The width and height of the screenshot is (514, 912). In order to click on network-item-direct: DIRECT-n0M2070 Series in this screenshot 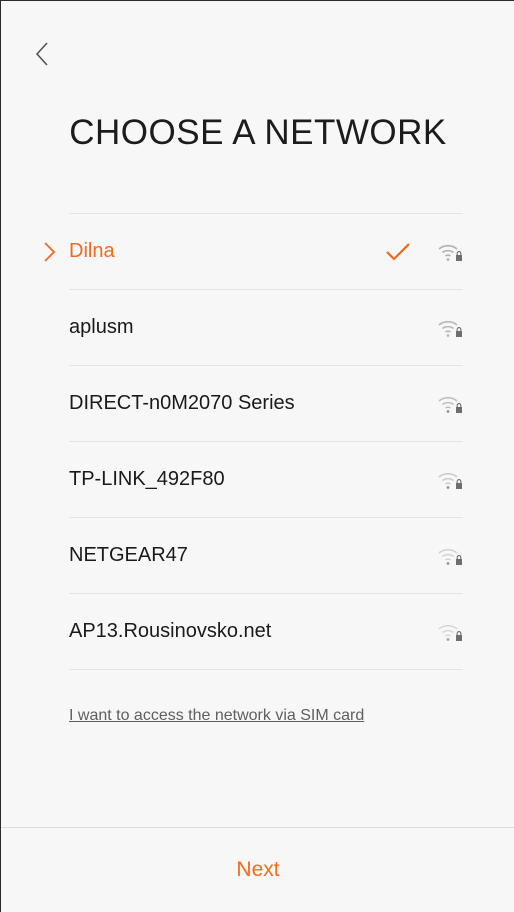, I will do `click(266, 404)`.